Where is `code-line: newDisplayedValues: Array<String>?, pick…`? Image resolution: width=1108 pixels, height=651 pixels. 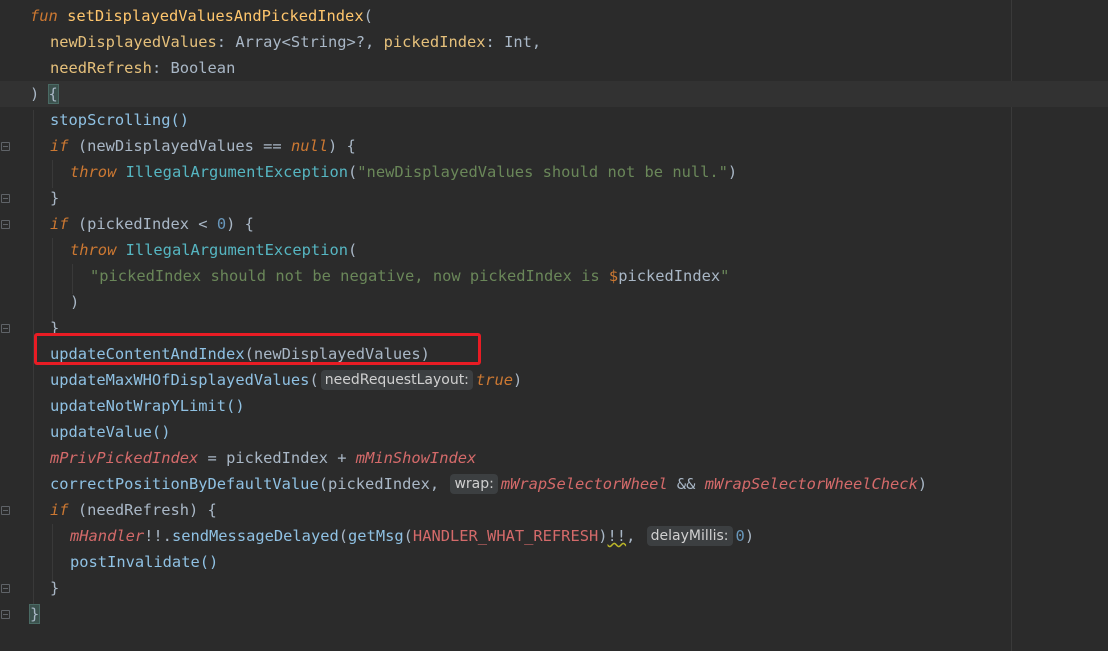 code-line: newDisplayedValues: Array<String>?, pick… is located at coordinates (295, 42).